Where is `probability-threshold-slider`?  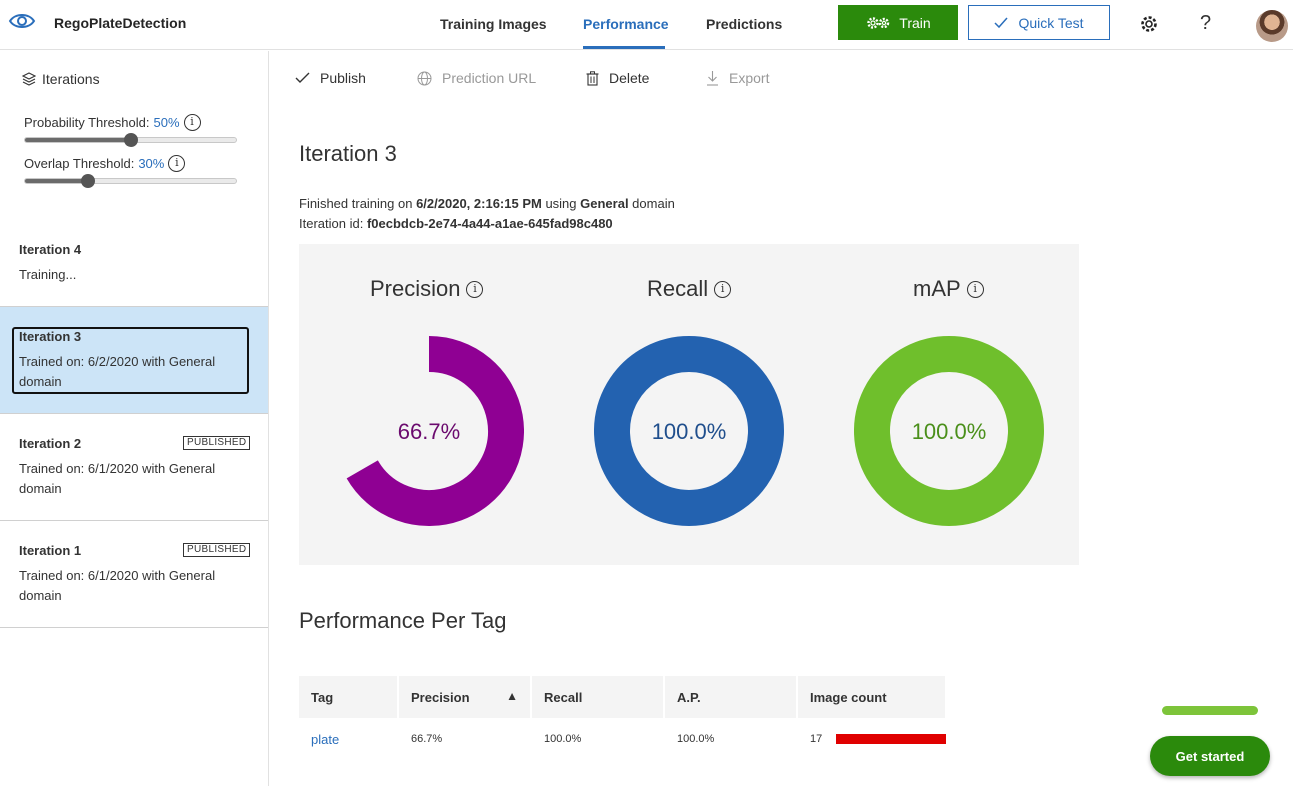 probability-threshold-slider is located at coordinates (130, 140).